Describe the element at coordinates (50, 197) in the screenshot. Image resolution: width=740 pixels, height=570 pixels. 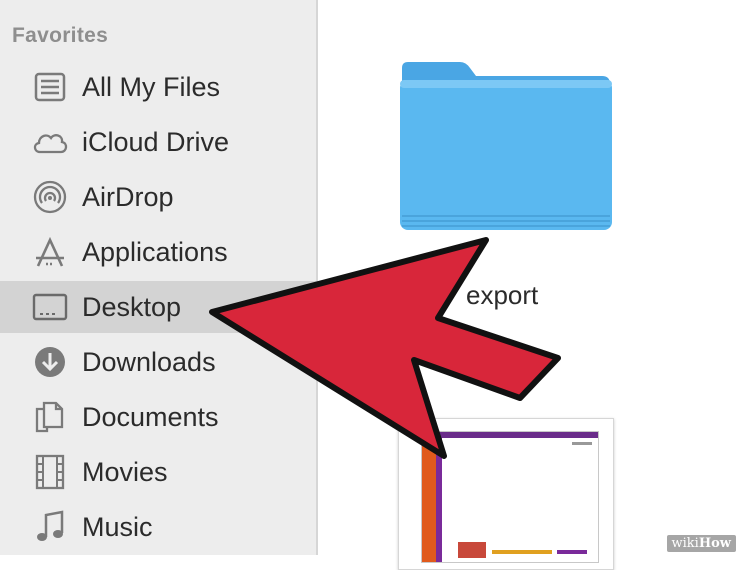
I see `airdrop-icon` at that location.